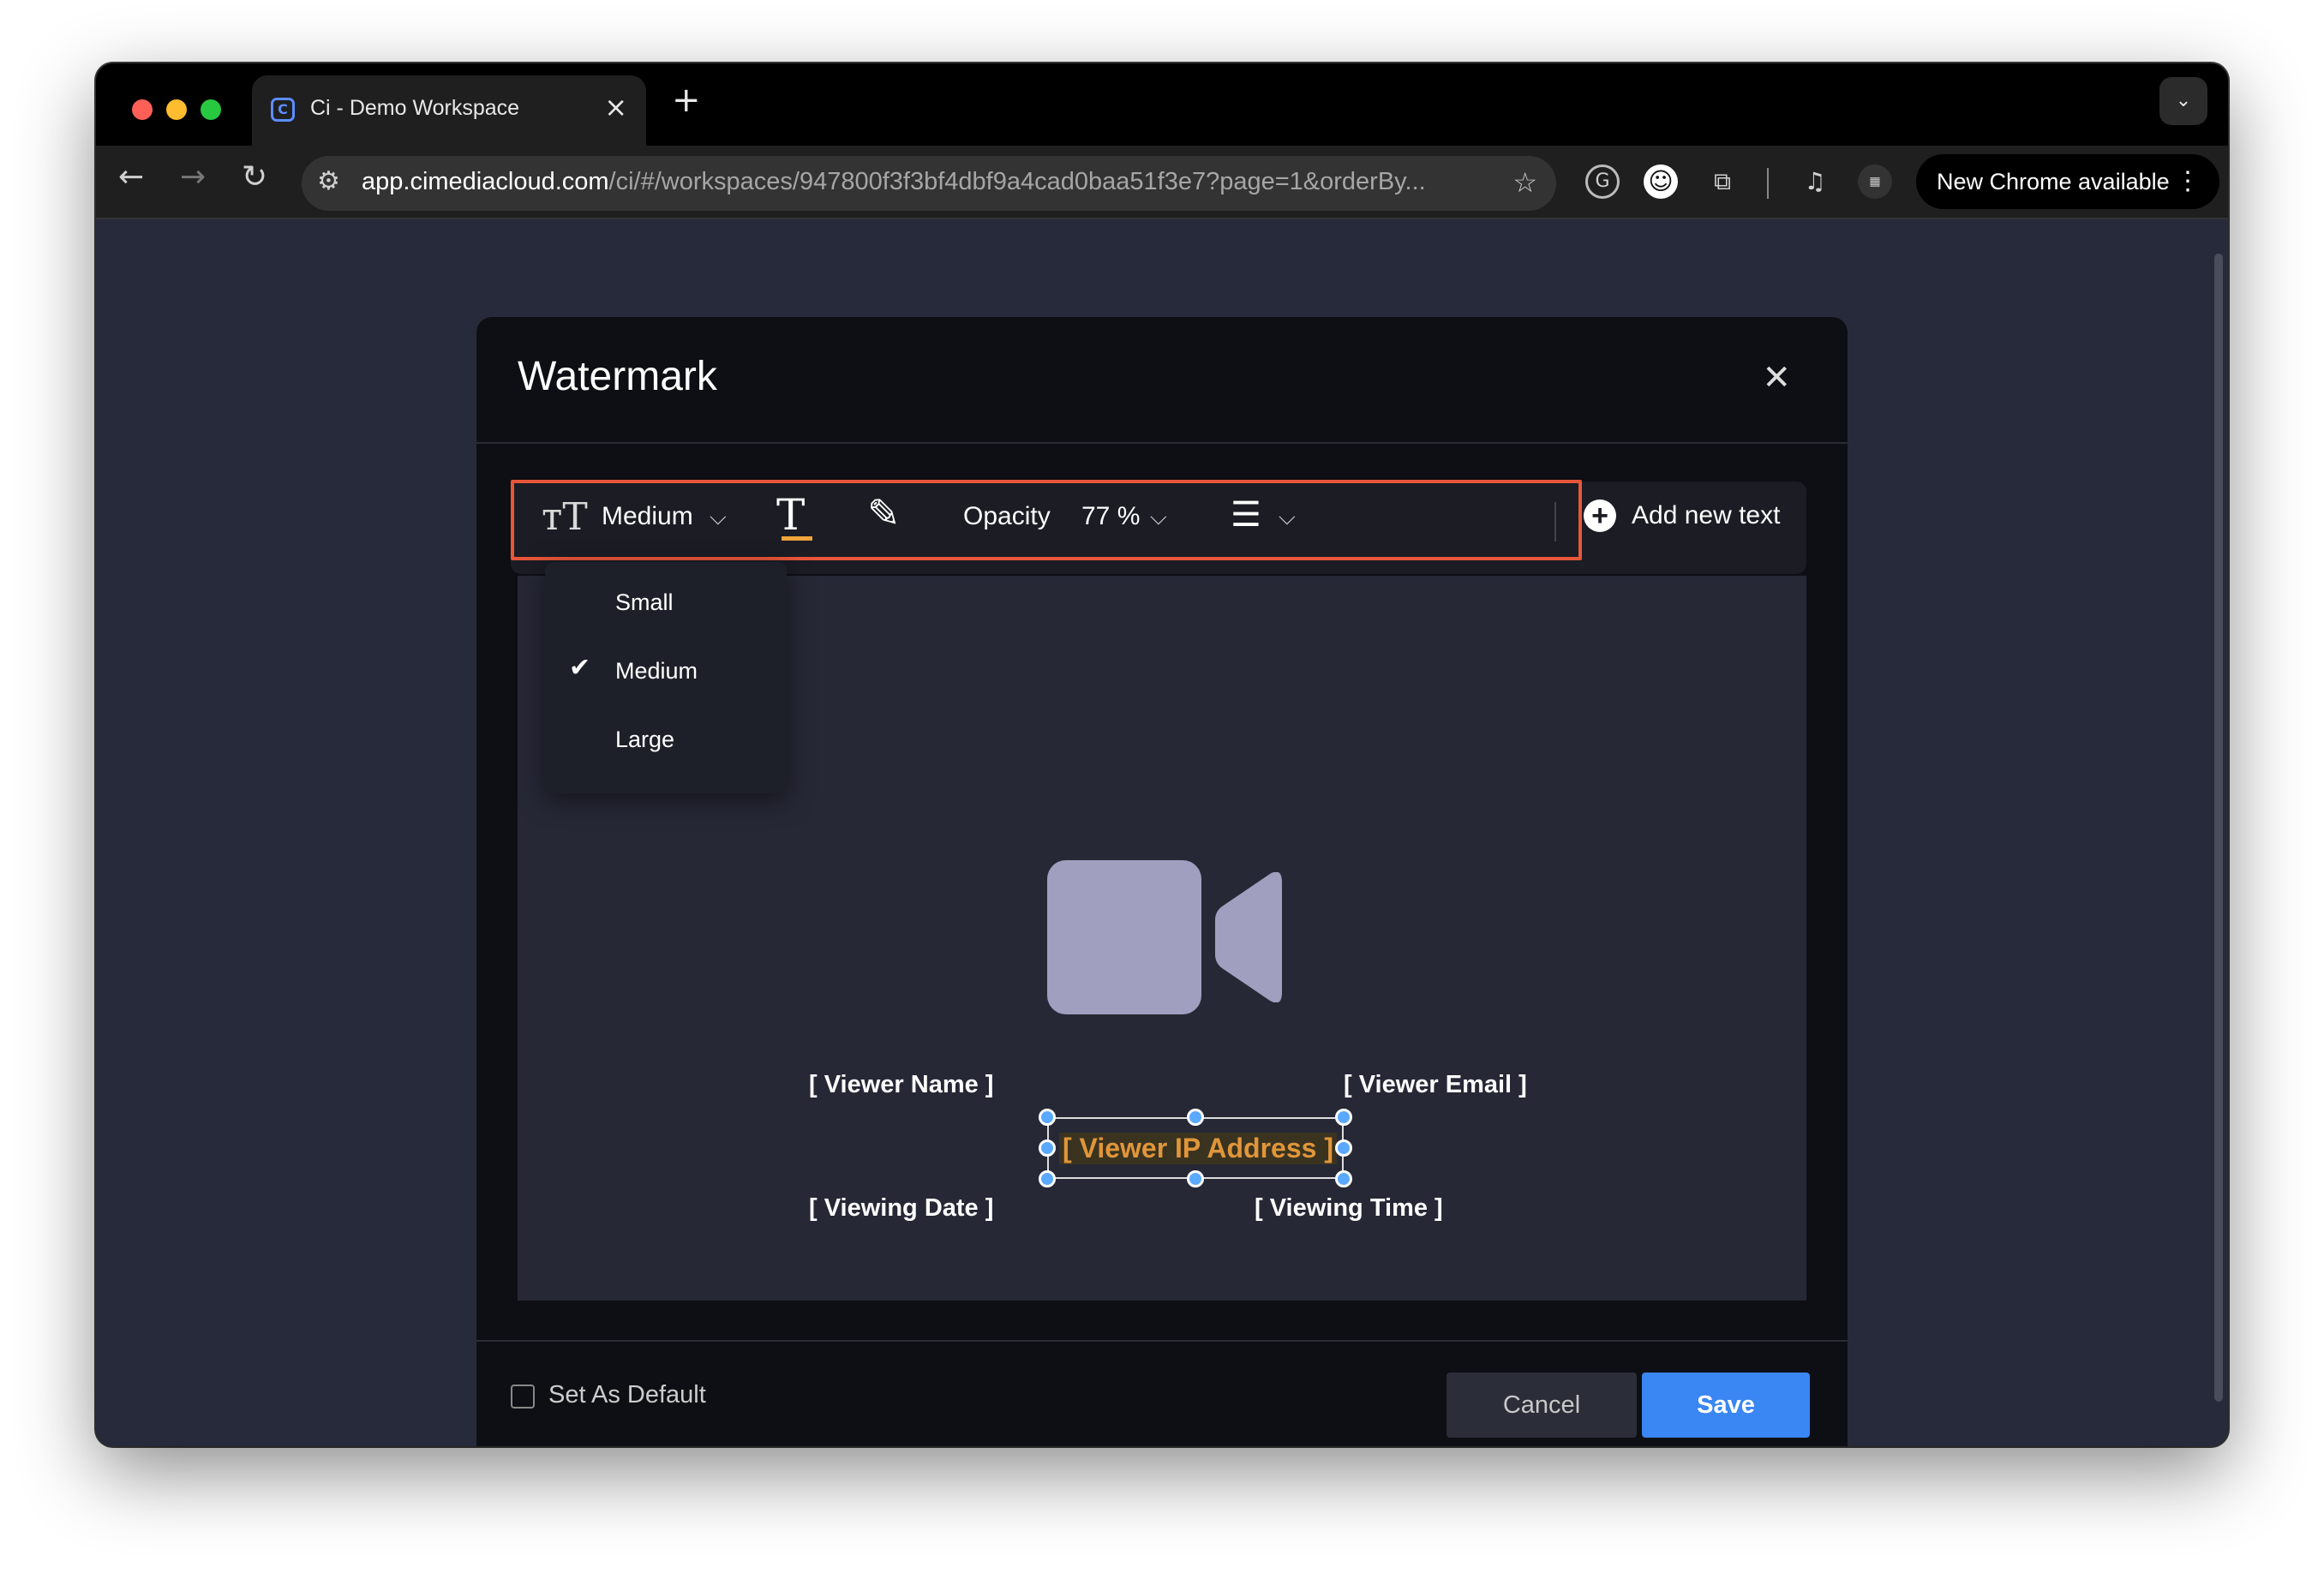  Describe the element at coordinates (1706, 515) in the screenshot. I see `add-new-text-label: Add new text` at that location.